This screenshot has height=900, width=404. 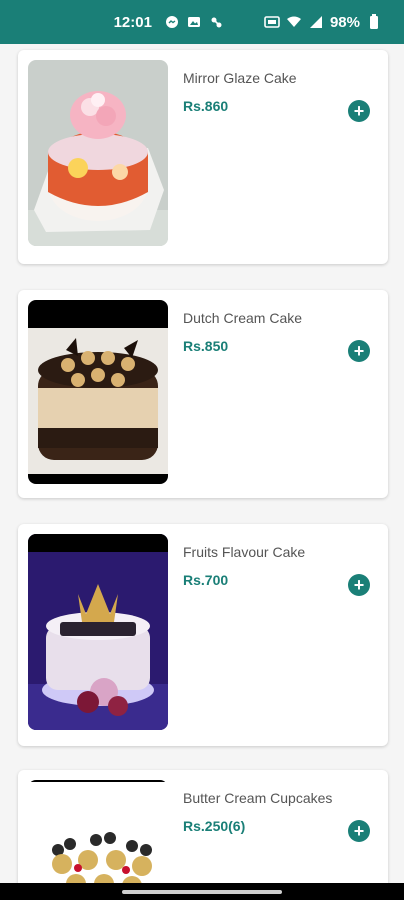 What do you see at coordinates (272, 22) in the screenshot?
I see `data-saver-icon` at bounding box center [272, 22].